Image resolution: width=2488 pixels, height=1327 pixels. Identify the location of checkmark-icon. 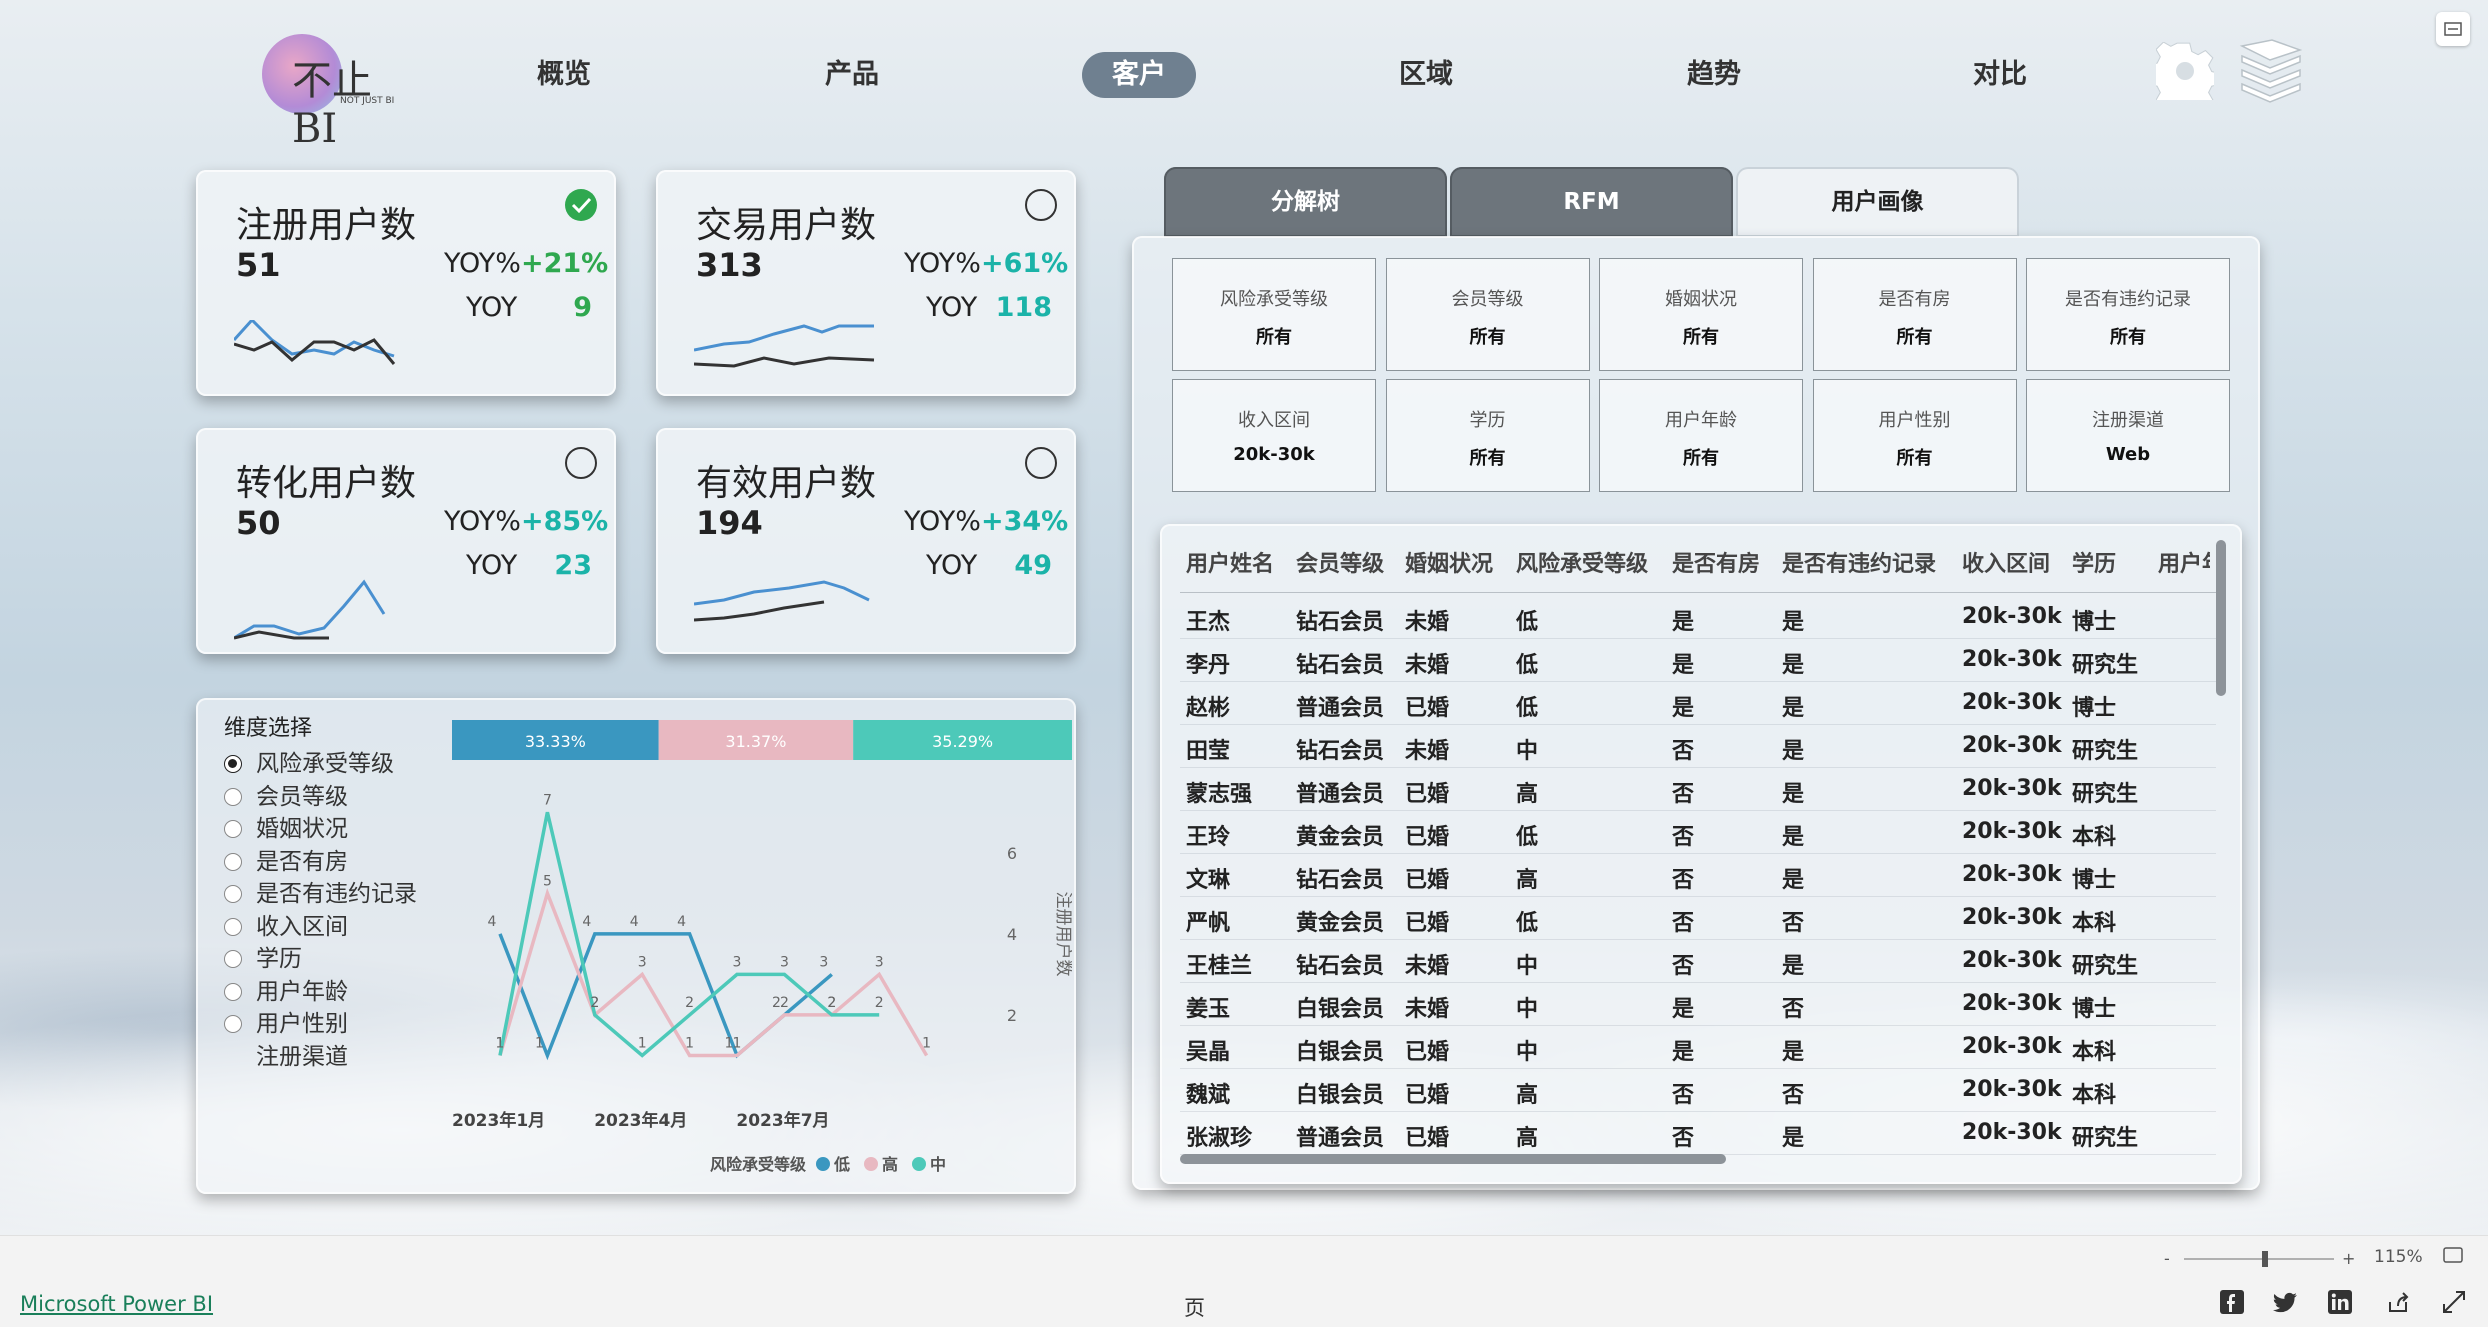
(581, 205).